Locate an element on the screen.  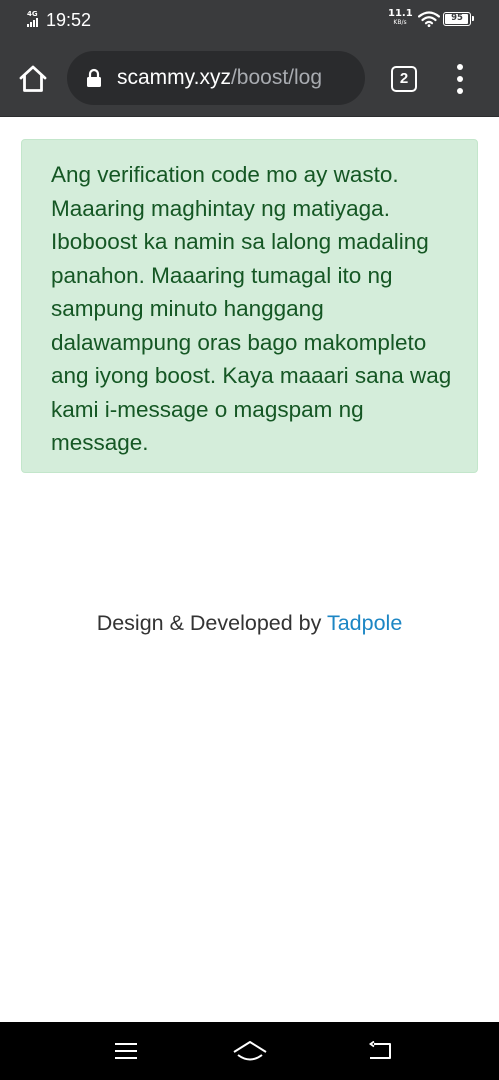
address-bar: scammy.xyz/boost/log is located at coordinates (216, 78).